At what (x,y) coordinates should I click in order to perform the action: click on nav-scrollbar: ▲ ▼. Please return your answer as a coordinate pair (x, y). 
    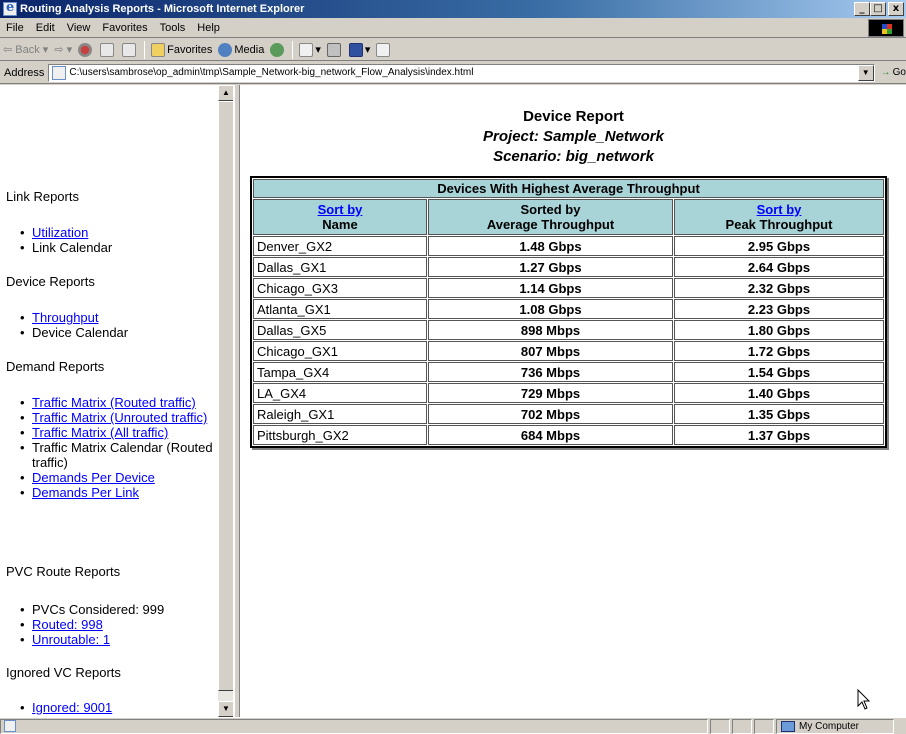
    Looking at the image, I should click on (225, 401).